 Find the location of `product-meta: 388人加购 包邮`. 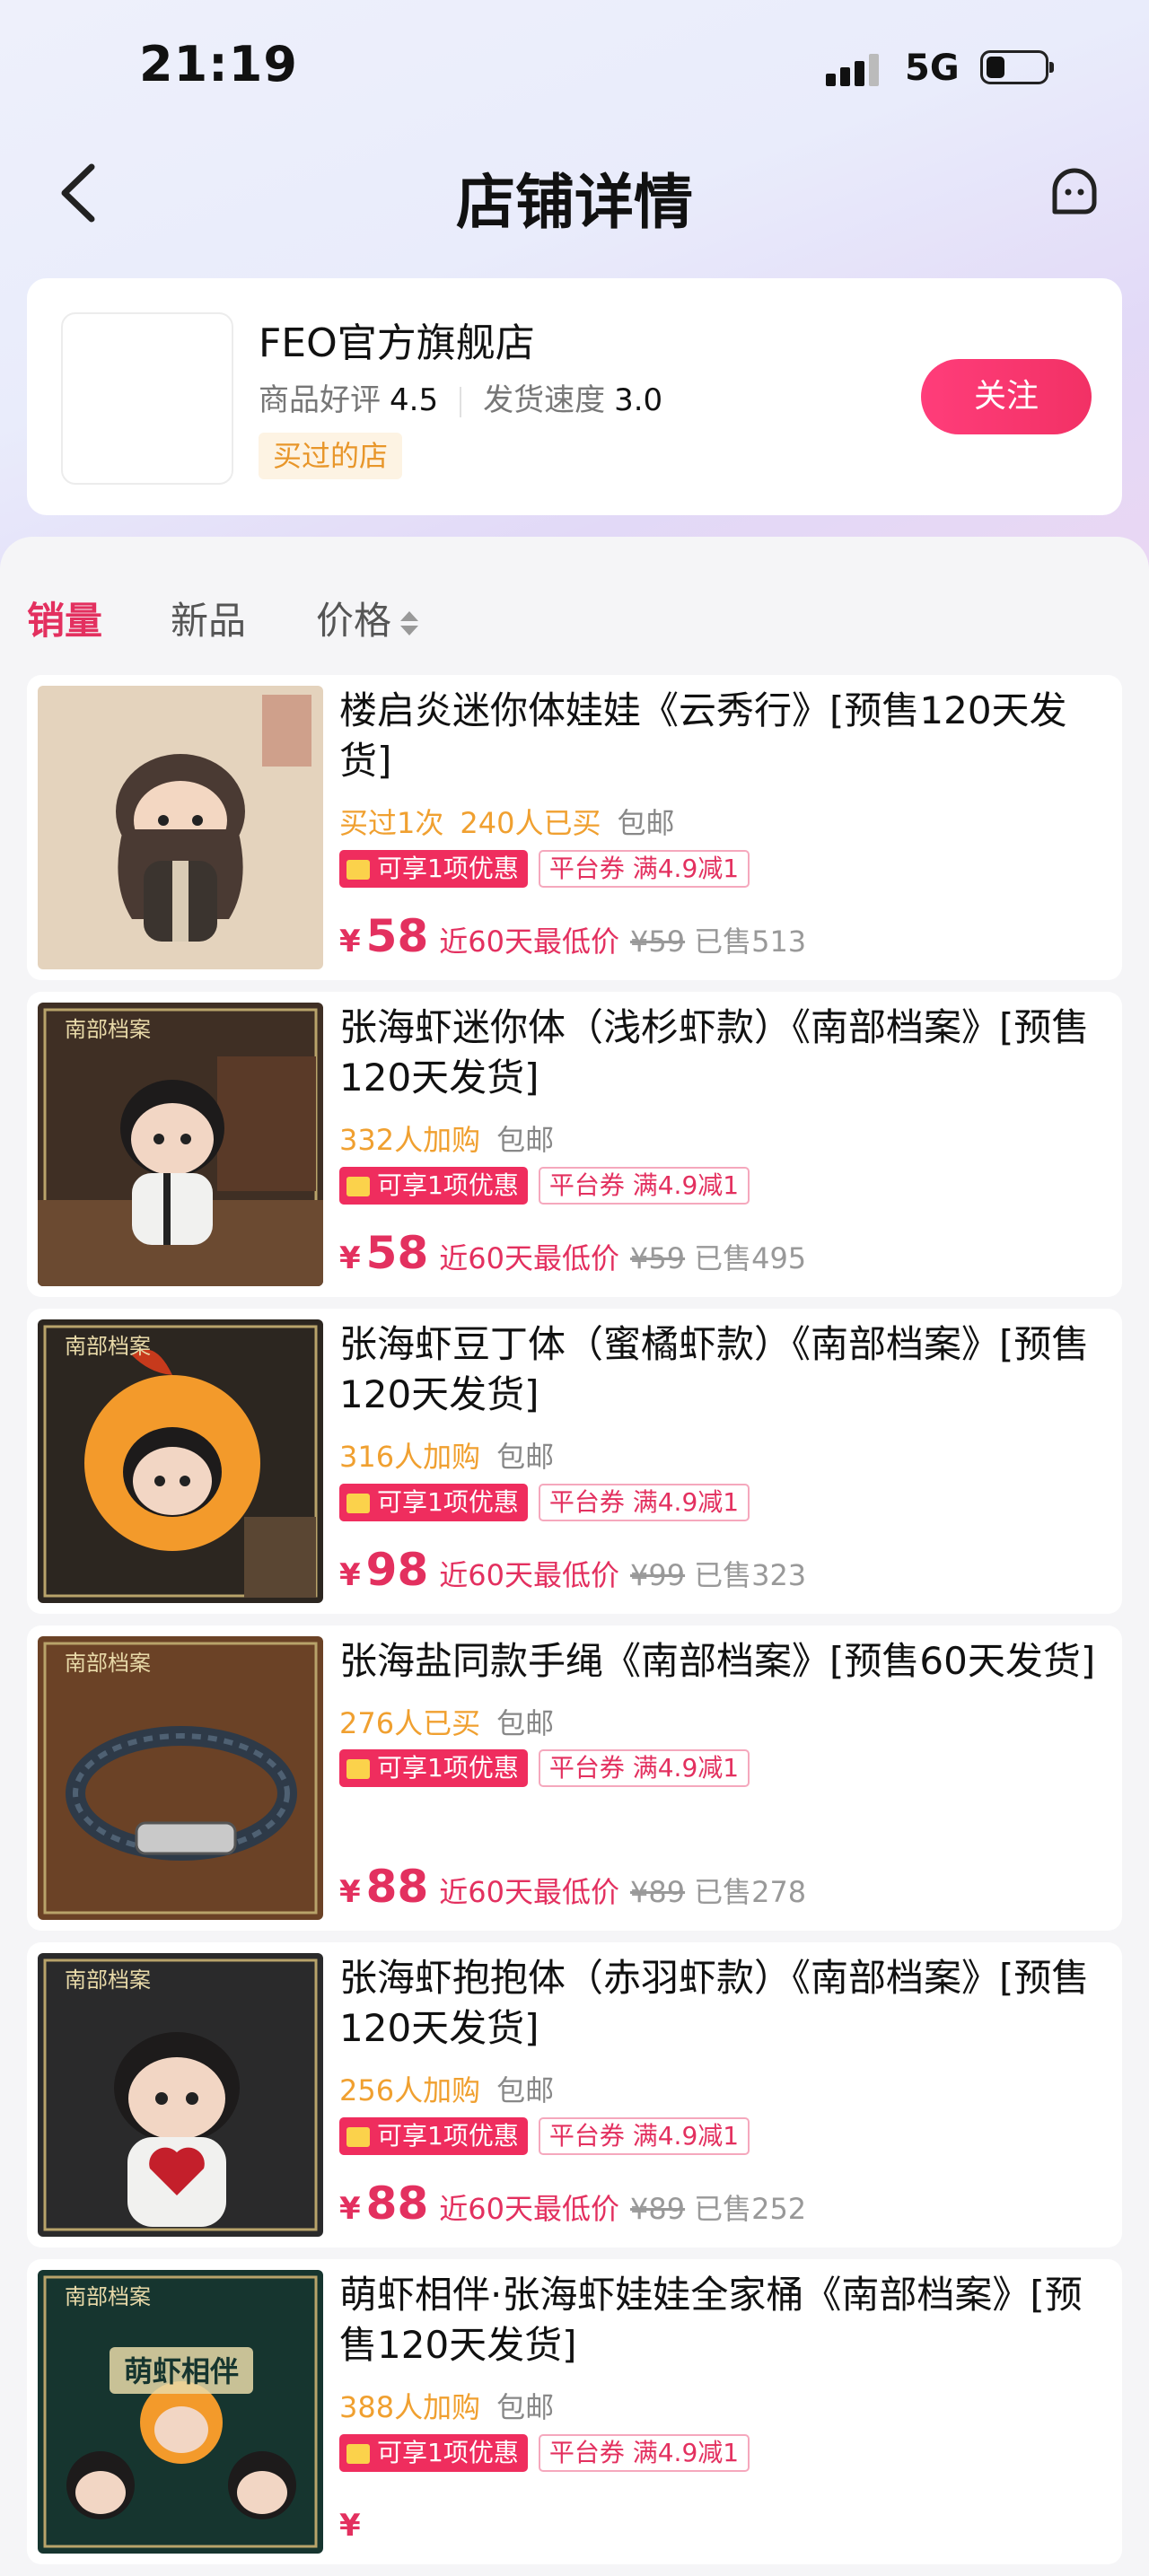

product-meta: 388人加购 包邮 is located at coordinates (454, 2405).